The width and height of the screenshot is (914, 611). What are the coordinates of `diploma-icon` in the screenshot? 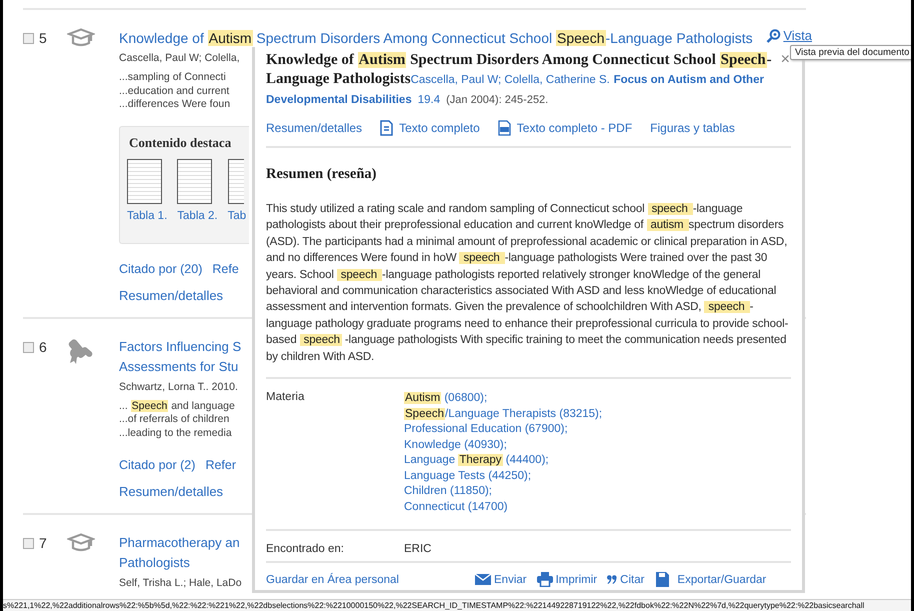 It's located at (81, 350).